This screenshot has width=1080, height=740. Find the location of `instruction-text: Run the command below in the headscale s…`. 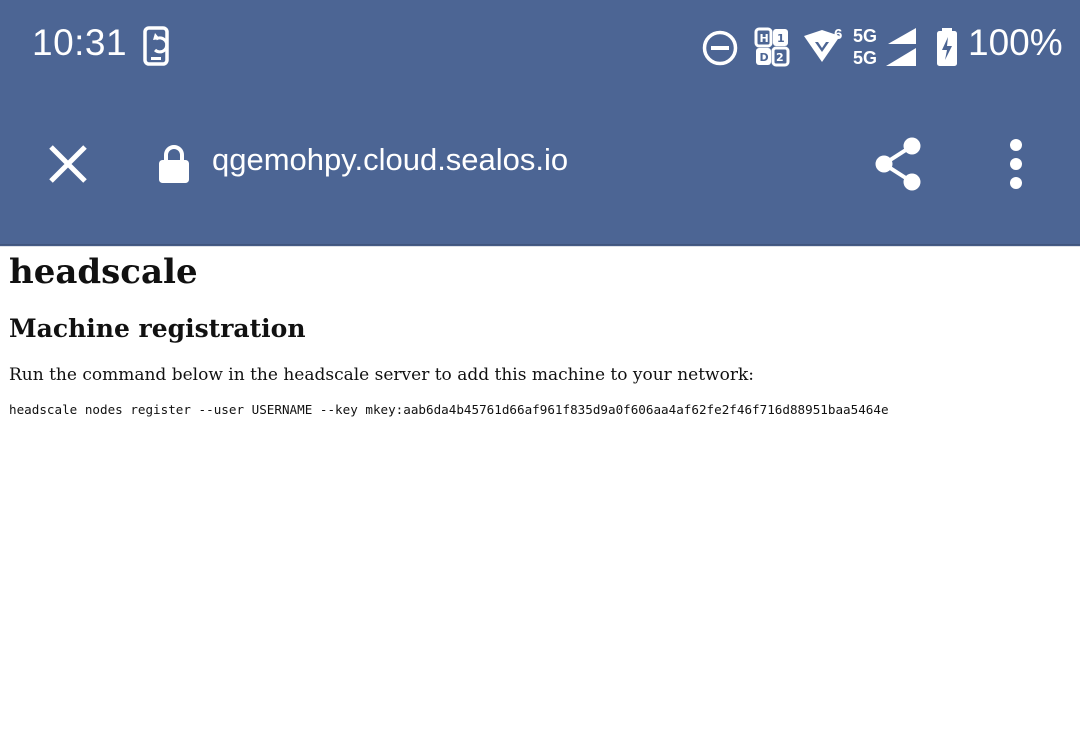

instruction-text: Run the command below in the headscale s… is located at coordinates (381, 375).